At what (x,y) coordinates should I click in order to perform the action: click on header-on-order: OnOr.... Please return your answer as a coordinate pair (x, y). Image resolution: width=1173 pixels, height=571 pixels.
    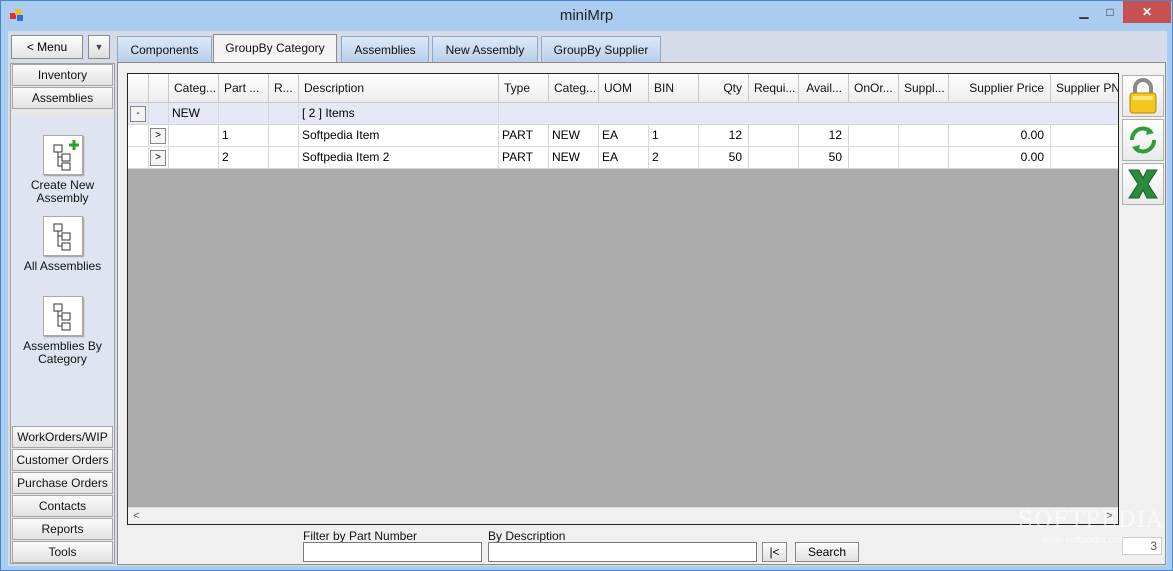
    Looking at the image, I should click on (874, 88).